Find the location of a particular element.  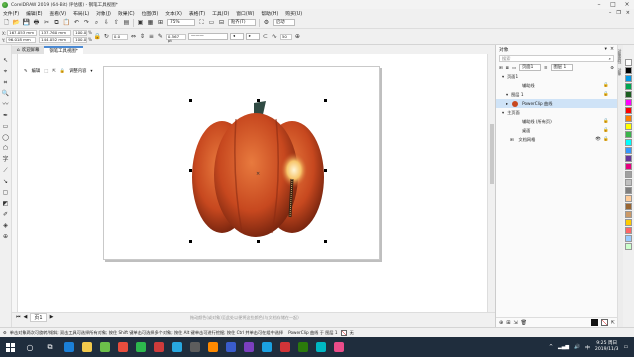

tree-doc-grid: ⊞ 文档网格 👁 🔒 is located at coordinates (556, 139).